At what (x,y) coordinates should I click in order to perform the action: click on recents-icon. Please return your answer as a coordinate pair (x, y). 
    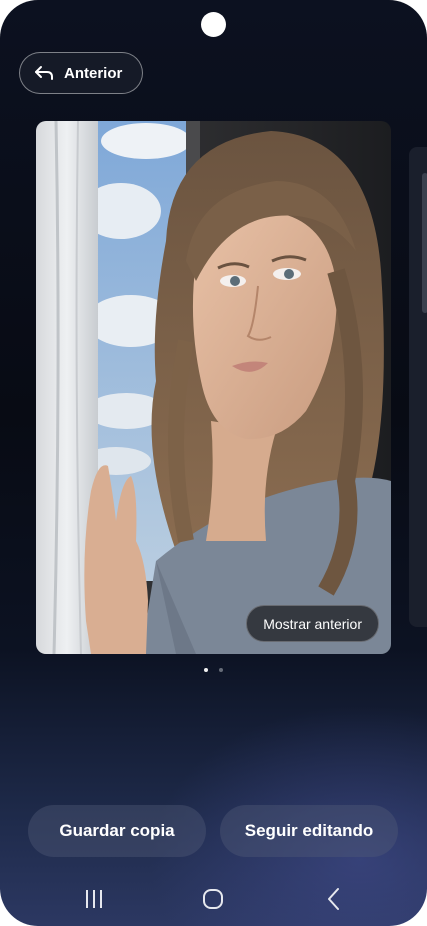
    Looking at the image, I should click on (94, 899).